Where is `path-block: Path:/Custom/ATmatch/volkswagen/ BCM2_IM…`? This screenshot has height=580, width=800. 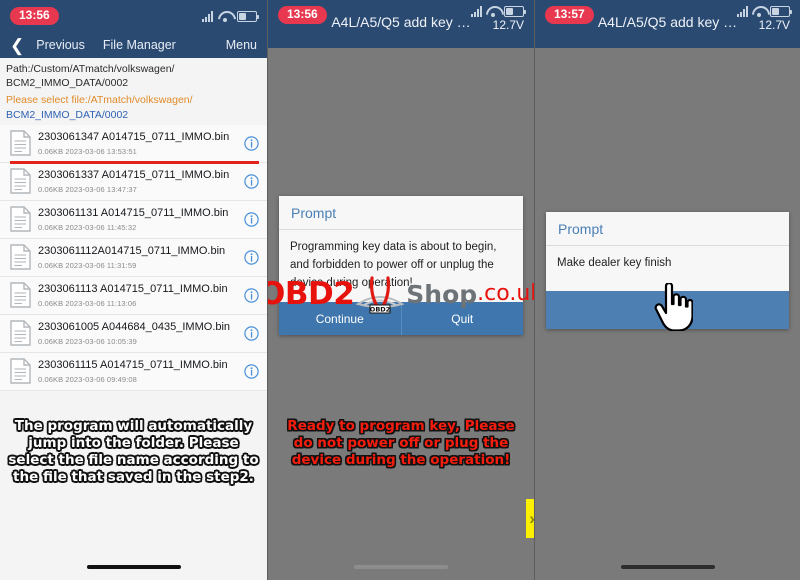
path-block: Path:/Custom/ATmatch/volkswagen/ BCM2_IM… is located at coordinates (133, 91).